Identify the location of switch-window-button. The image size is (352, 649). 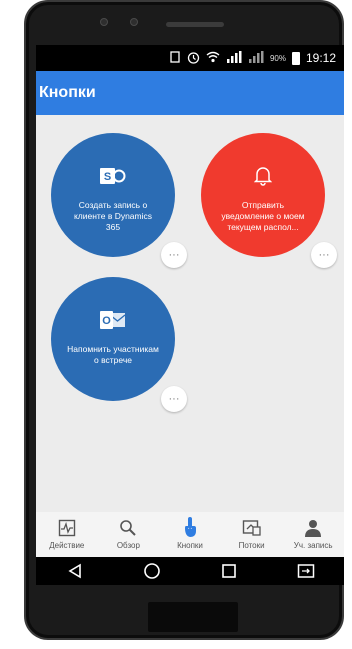
(306, 571).